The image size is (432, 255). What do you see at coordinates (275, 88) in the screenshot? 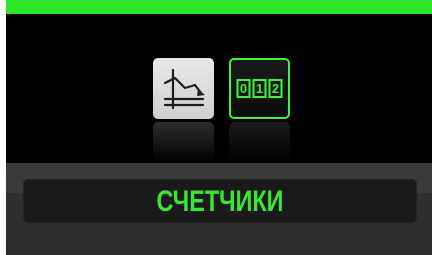
I see `counter-digit: 2` at bounding box center [275, 88].